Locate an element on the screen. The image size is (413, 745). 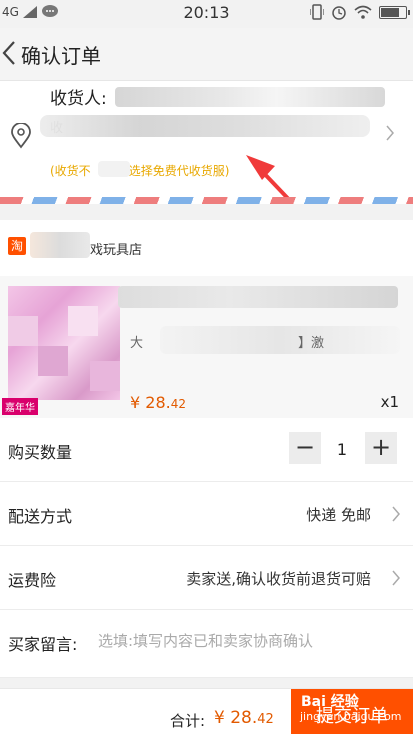
price-int: 28. is located at coordinates (158, 402).